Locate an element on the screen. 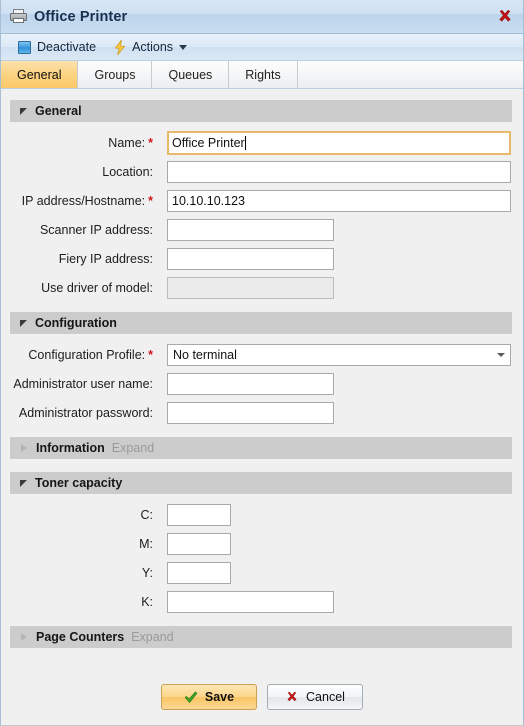 Image resolution: width=524 pixels, height=726 pixels. section-title-toner-capacity: Toner capacity is located at coordinates (79, 483).